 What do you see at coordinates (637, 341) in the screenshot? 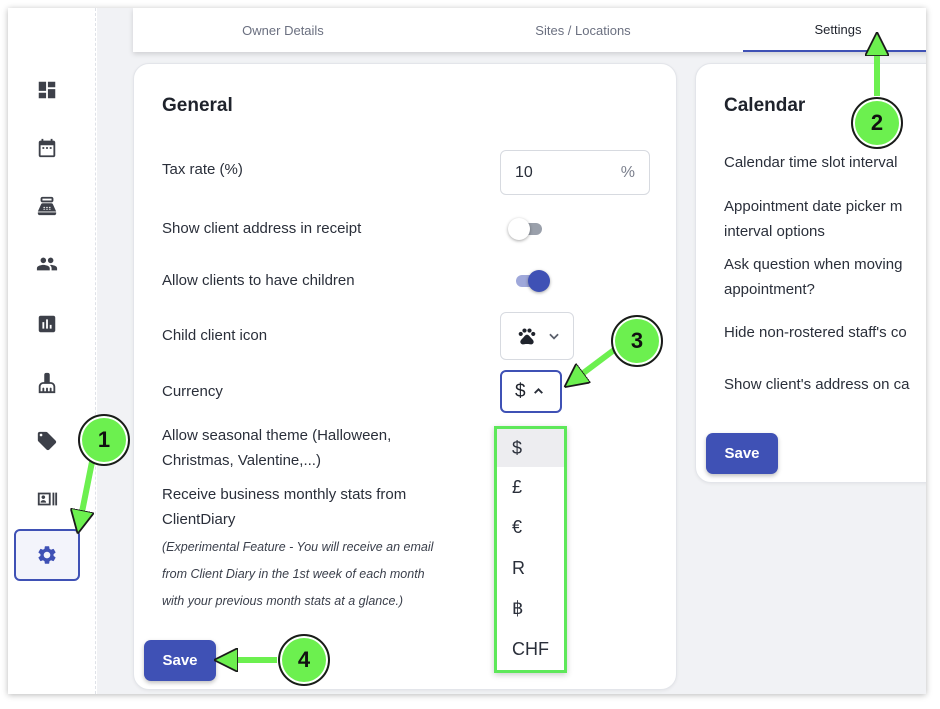
I see `callout-3: 3` at bounding box center [637, 341].